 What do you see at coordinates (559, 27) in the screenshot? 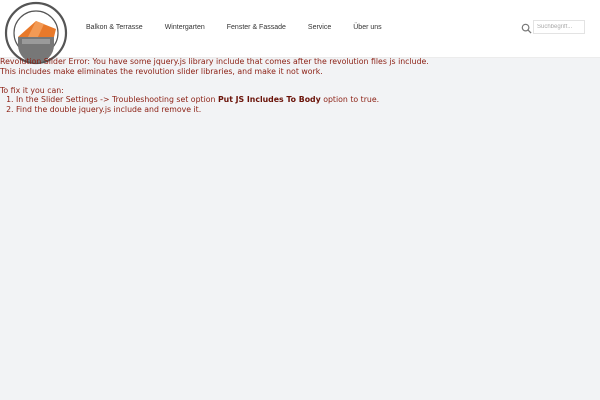
I see `search-input` at bounding box center [559, 27].